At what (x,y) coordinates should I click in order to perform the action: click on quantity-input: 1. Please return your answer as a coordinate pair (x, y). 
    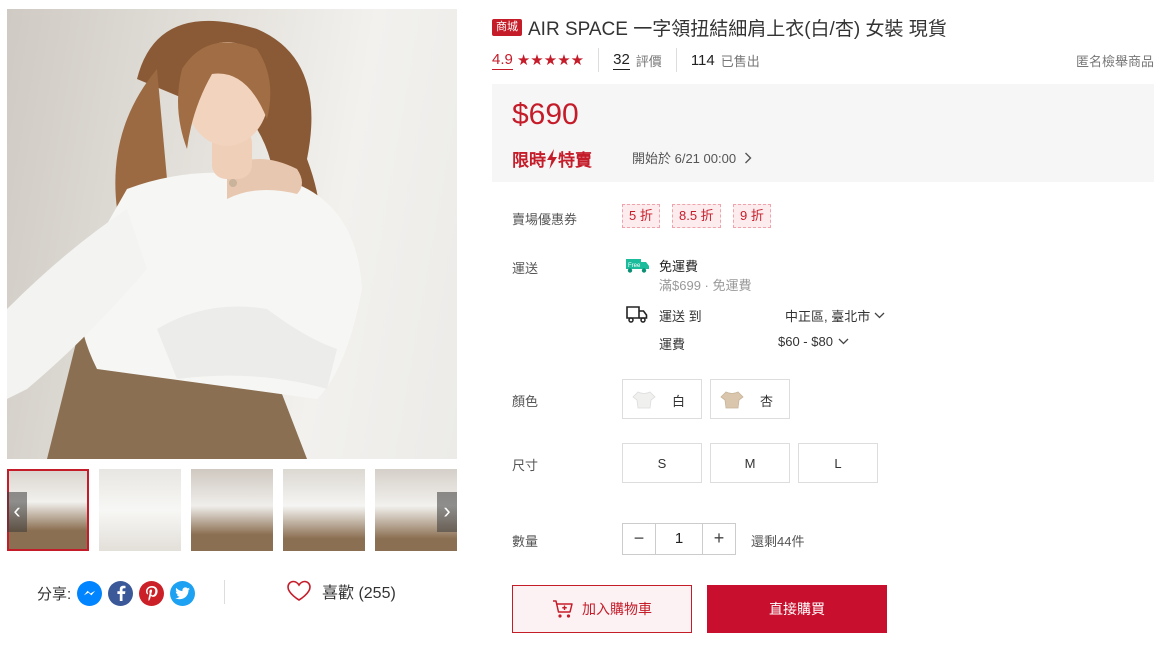
    Looking at the image, I should click on (679, 539).